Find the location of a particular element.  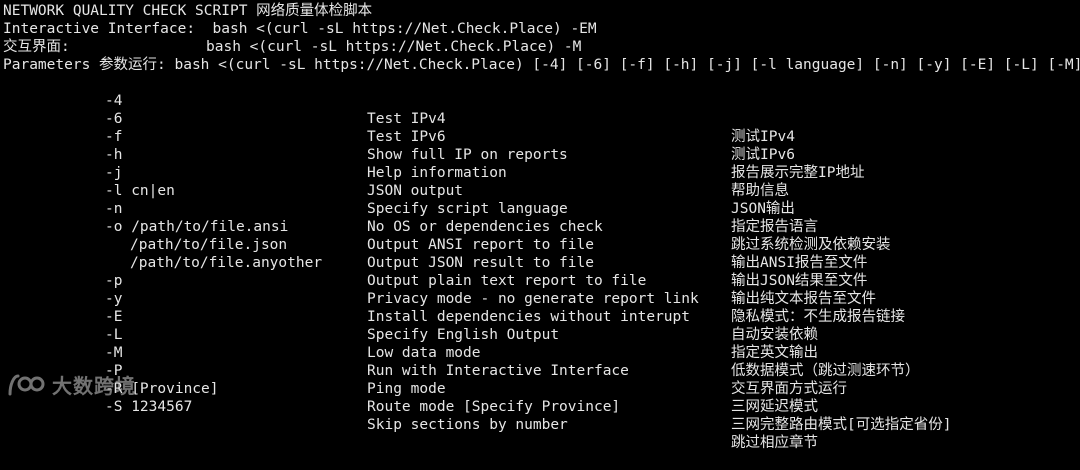

option-description-zh: 三网延迟模式 is located at coordinates (774, 407).